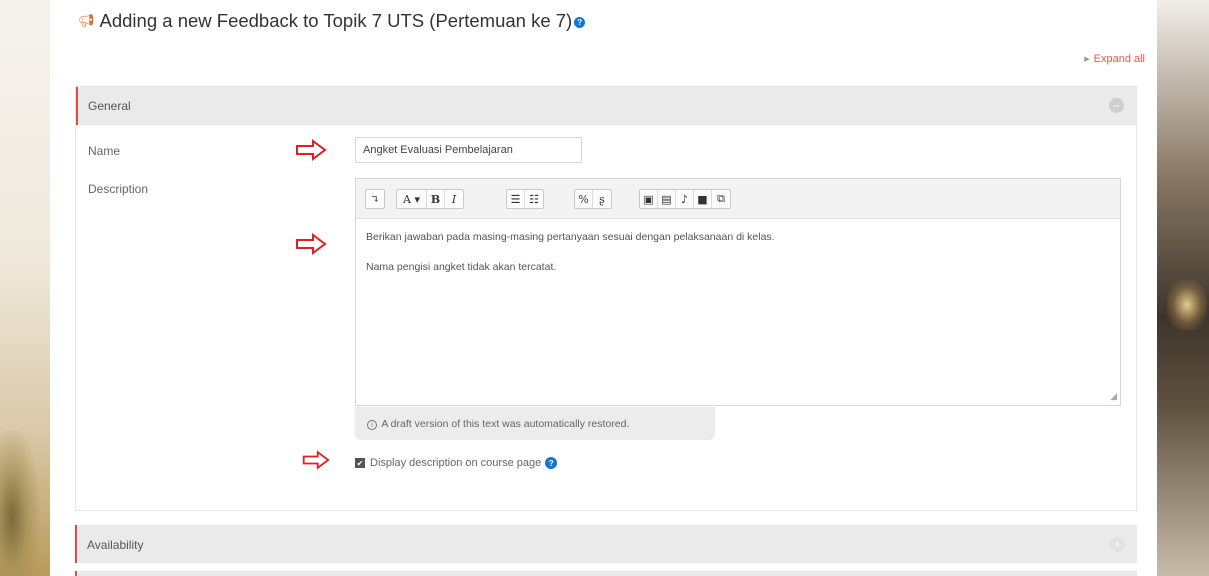 This screenshot has width=1209, height=576. What do you see at coordinates (115, 545) in the screenshot?
I see `availability-section-title: Availability` at bounding box center [115, 545].